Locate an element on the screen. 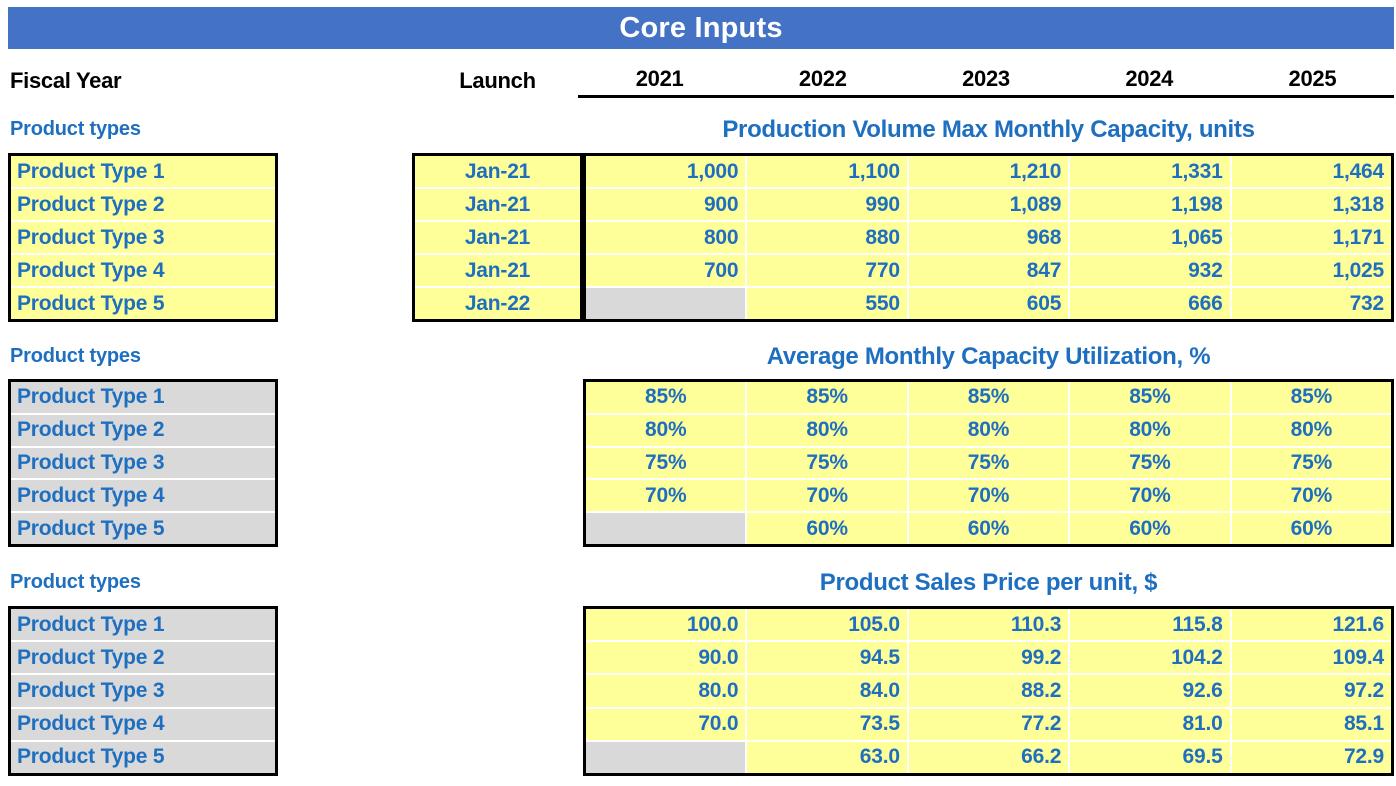 This screenshot has width=1396, height=786. data-cell-s2-r3-c2: 75% is located at coordinates (828, 463).